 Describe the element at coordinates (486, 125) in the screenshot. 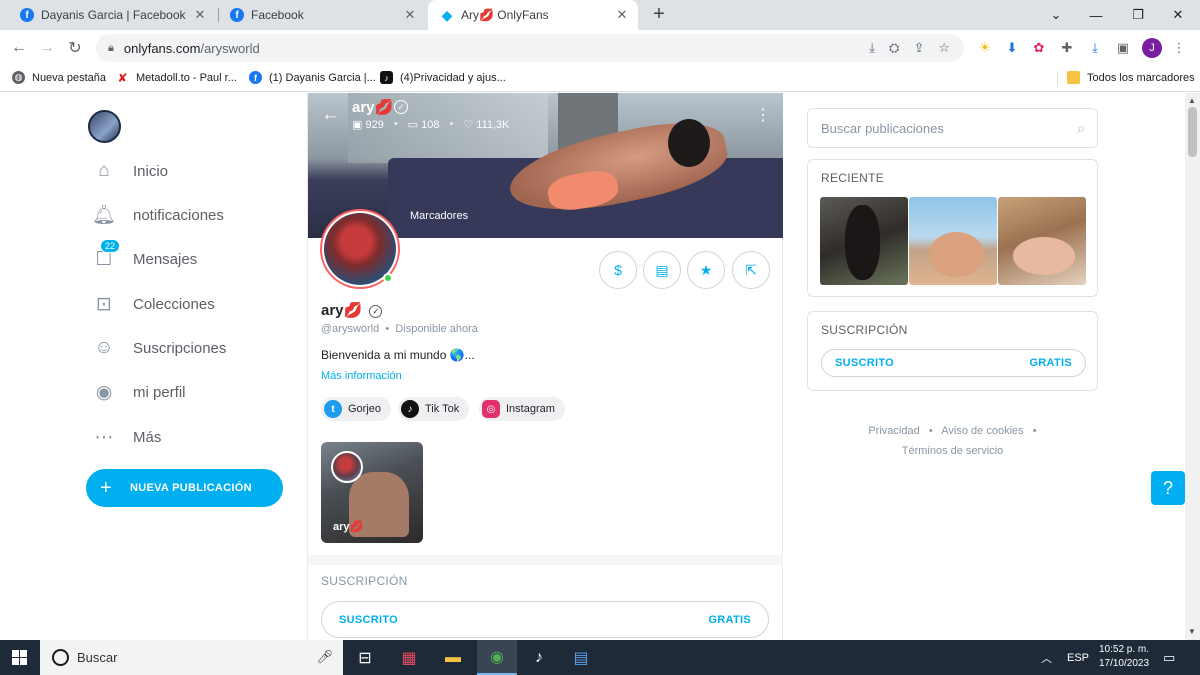

I see `likes-count: ♡ 111,3K` at that location.